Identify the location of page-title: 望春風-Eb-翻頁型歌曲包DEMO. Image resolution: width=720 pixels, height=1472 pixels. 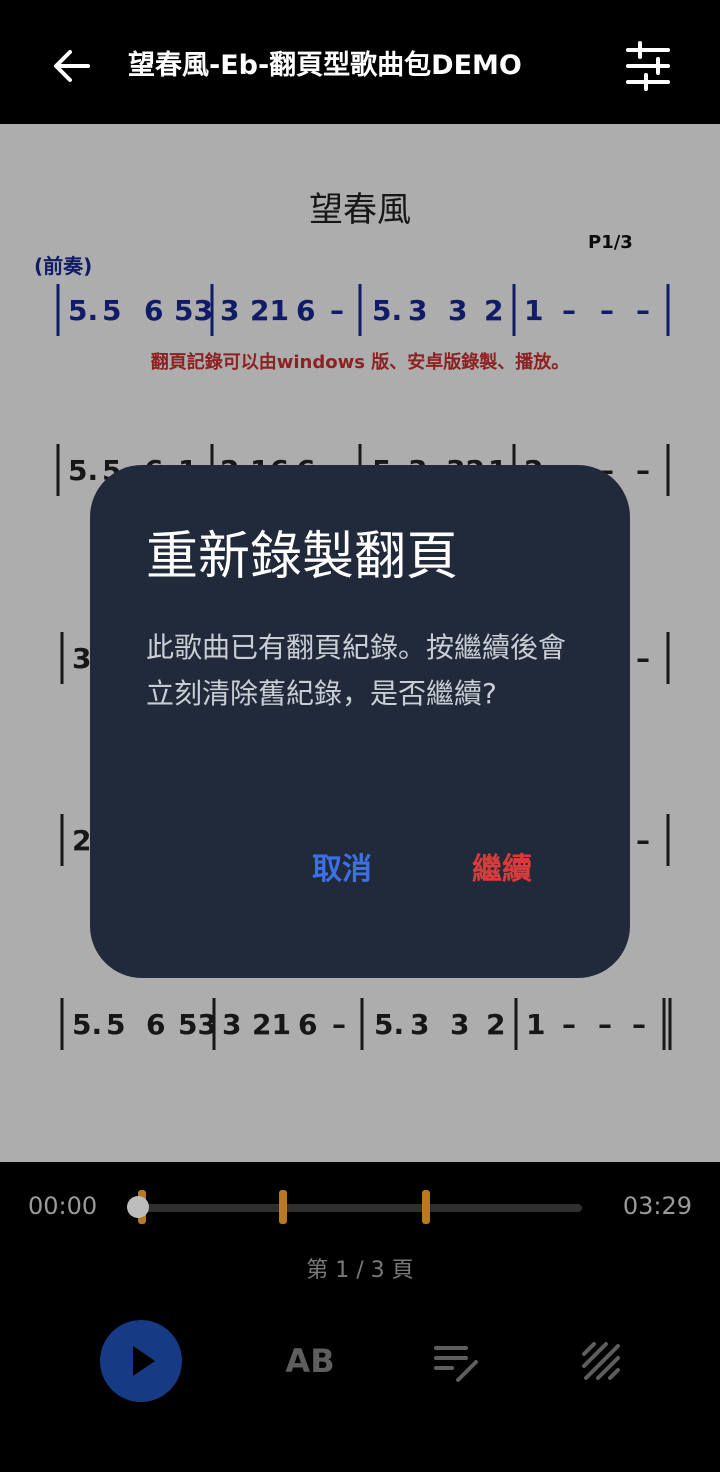
(325, 65).